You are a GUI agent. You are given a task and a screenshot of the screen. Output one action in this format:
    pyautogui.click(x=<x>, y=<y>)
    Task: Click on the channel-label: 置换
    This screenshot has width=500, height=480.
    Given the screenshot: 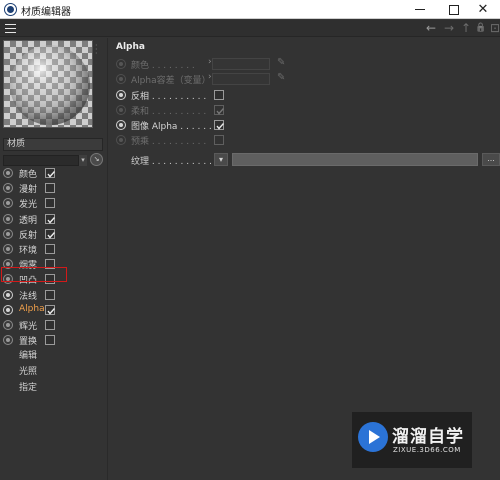 What is the action you would take?
    pyautogui.click(x=28, y=342)
    